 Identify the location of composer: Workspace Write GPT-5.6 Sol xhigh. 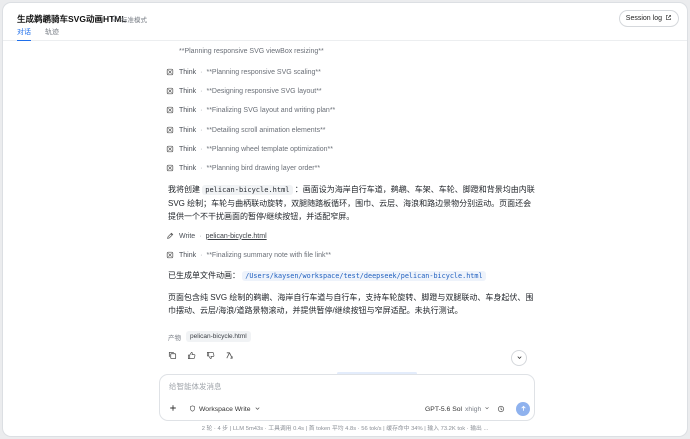
(347, 397).